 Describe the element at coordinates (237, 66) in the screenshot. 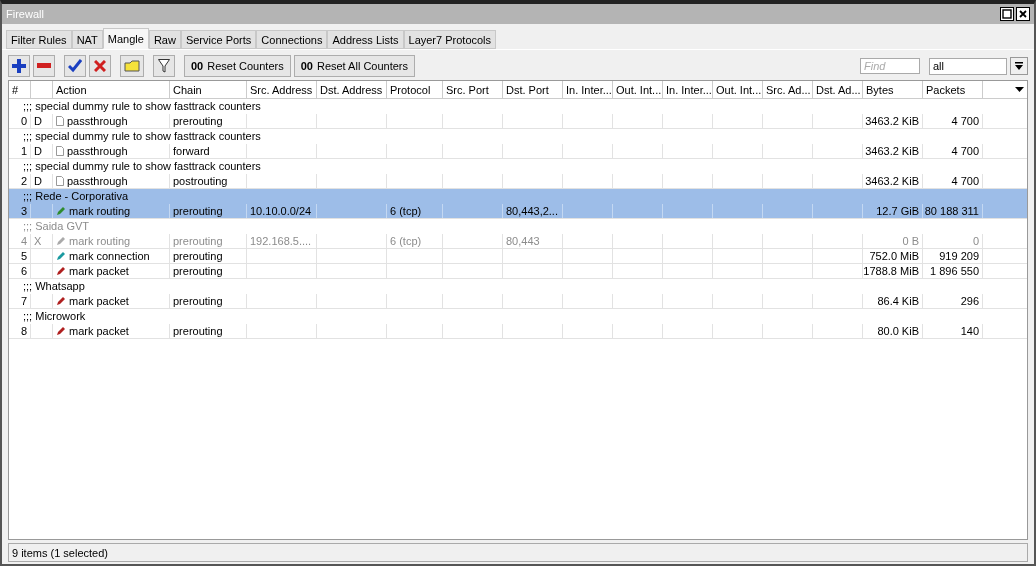

I see `reset-counters-button: 00 Reset Counters` at that location.